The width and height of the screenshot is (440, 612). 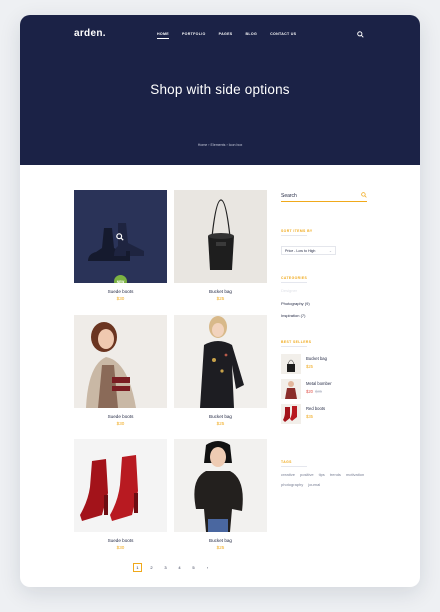 What do you see at coordinates (324, 414) in the screenshot?
I see `bestseller-item: Red boots $35` at bounding box center [324, 414].